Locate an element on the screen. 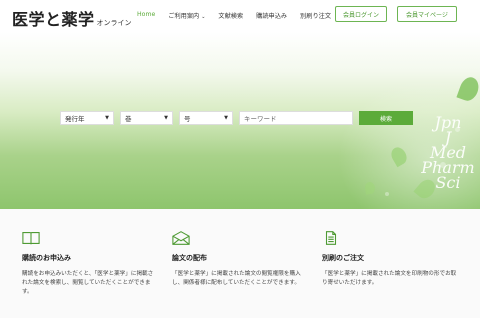 The height and width of the screenshot is (318, 480). bubble-decoration is located at coordinates (387, 194).